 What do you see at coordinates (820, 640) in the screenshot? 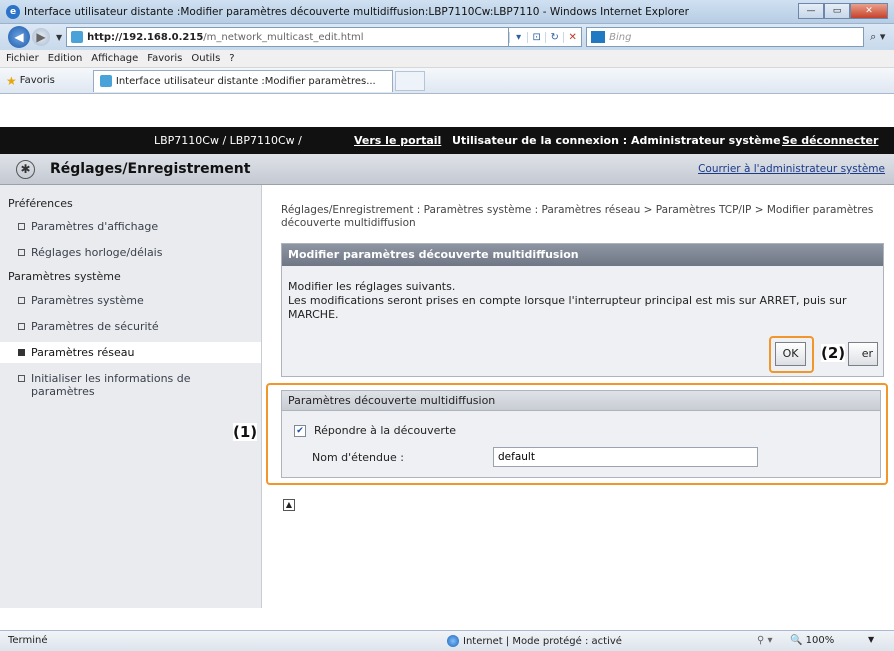
I see `zoom-value: 100%` at bounding box center [820, 640].